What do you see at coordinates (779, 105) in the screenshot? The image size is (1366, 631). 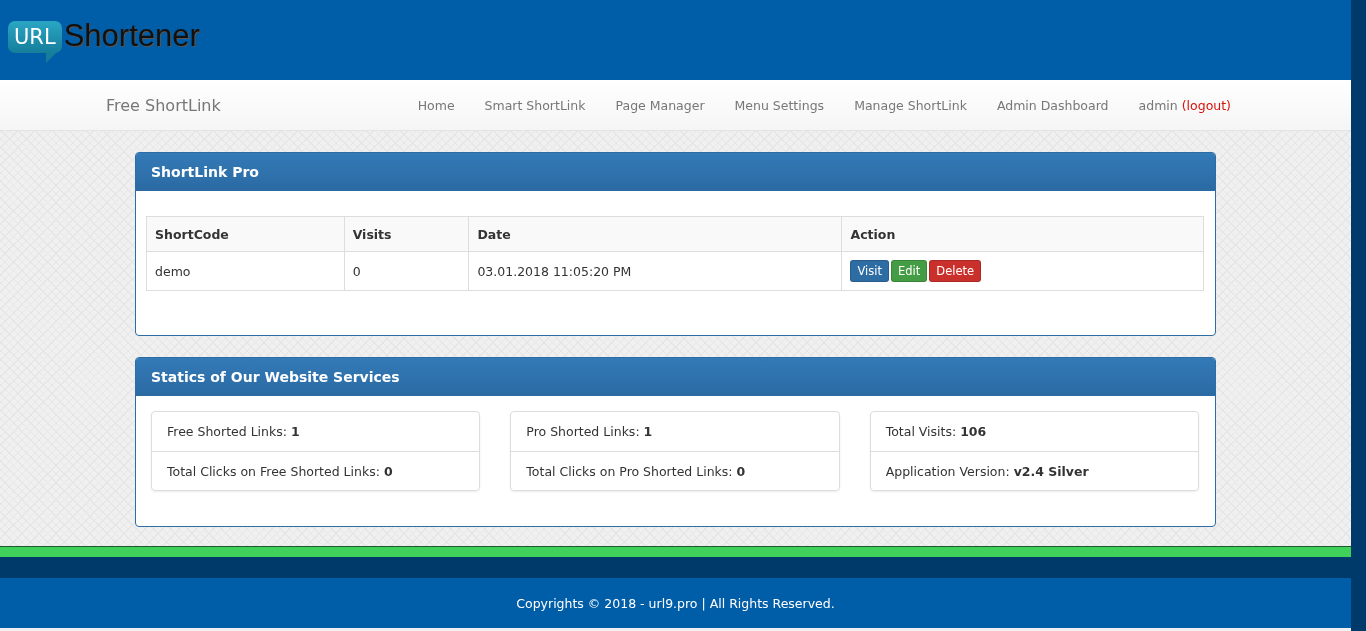 I see `nav-link: Menu Settings` at bounding box center [779, 105].